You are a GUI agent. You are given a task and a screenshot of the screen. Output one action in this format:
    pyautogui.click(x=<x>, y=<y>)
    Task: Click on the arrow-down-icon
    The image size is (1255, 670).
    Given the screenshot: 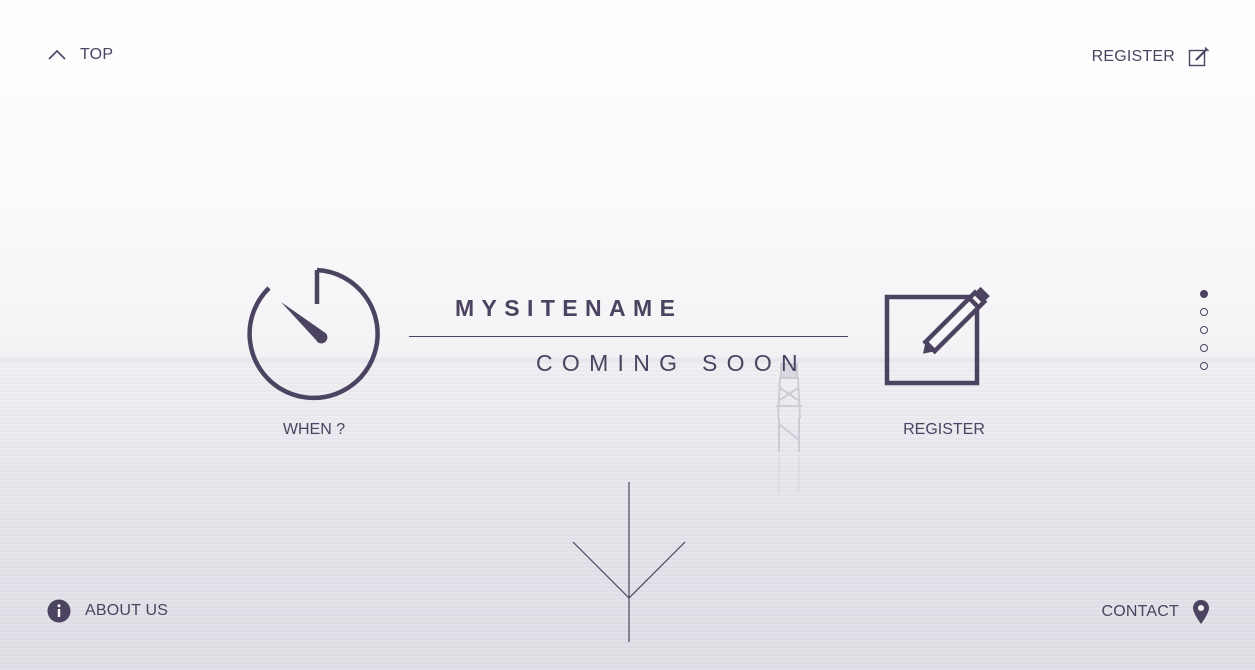 What is the action you would take?
    pyautogui.click(x=629, y=562)
    